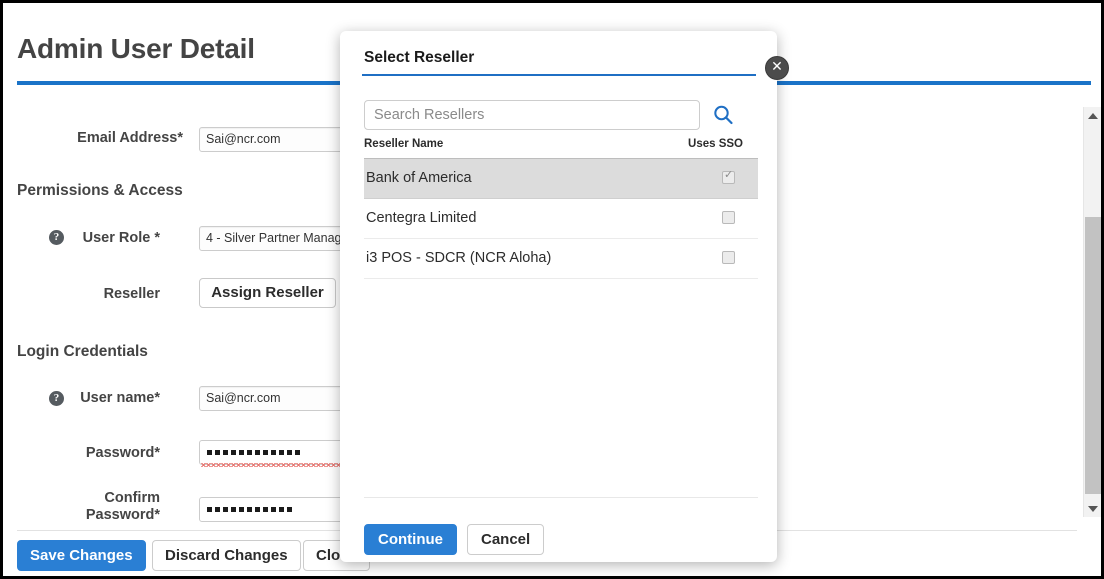 Image resolution: width=1104 pixels, height=579 pixels. I want to click on discard-changes-button: Discard Changes, so click(226, 555).